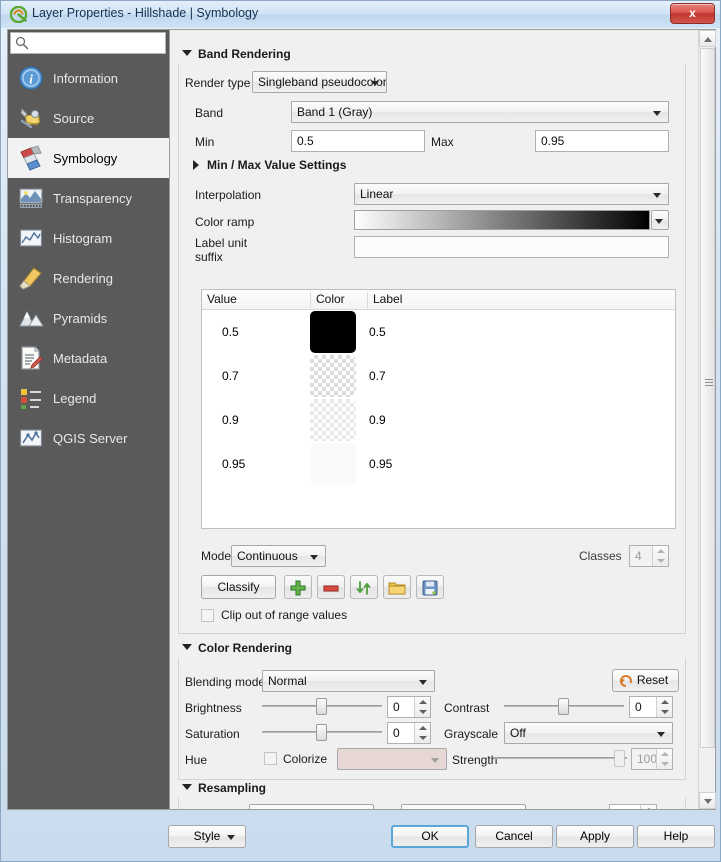 This screenshot has width=721, height=862. What do you see at coordinates (207, 615) in the screenshot?
I see `clip-out-of-range-checkbox` at bounding box center [207, 615].